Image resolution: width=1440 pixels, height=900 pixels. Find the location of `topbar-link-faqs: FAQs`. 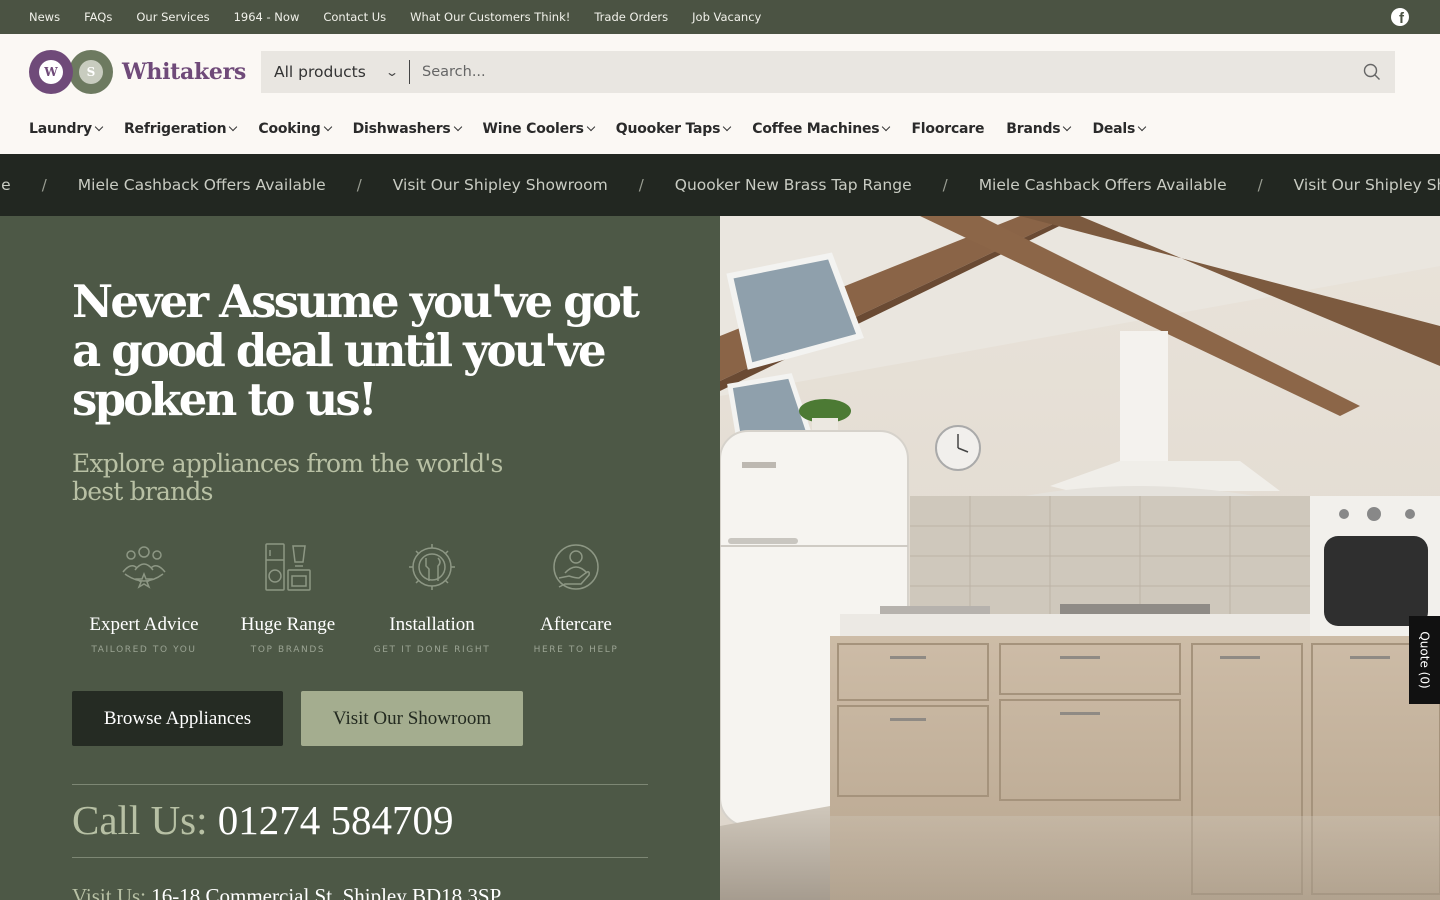

topbar-link-faqs: FAQs is located at coordinates (98, 17).